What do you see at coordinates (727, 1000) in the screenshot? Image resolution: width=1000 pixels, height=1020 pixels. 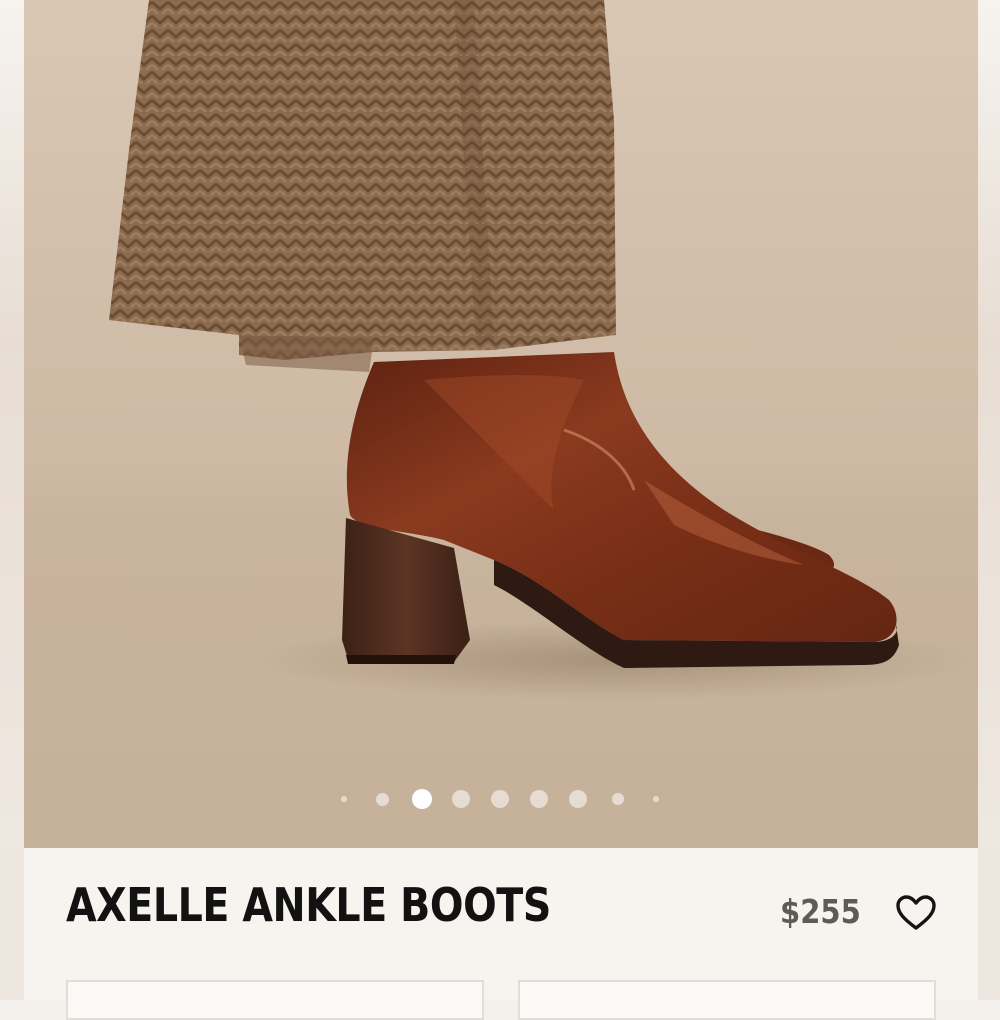 I see `option-selector-right` at bounding box center [727, 1000].